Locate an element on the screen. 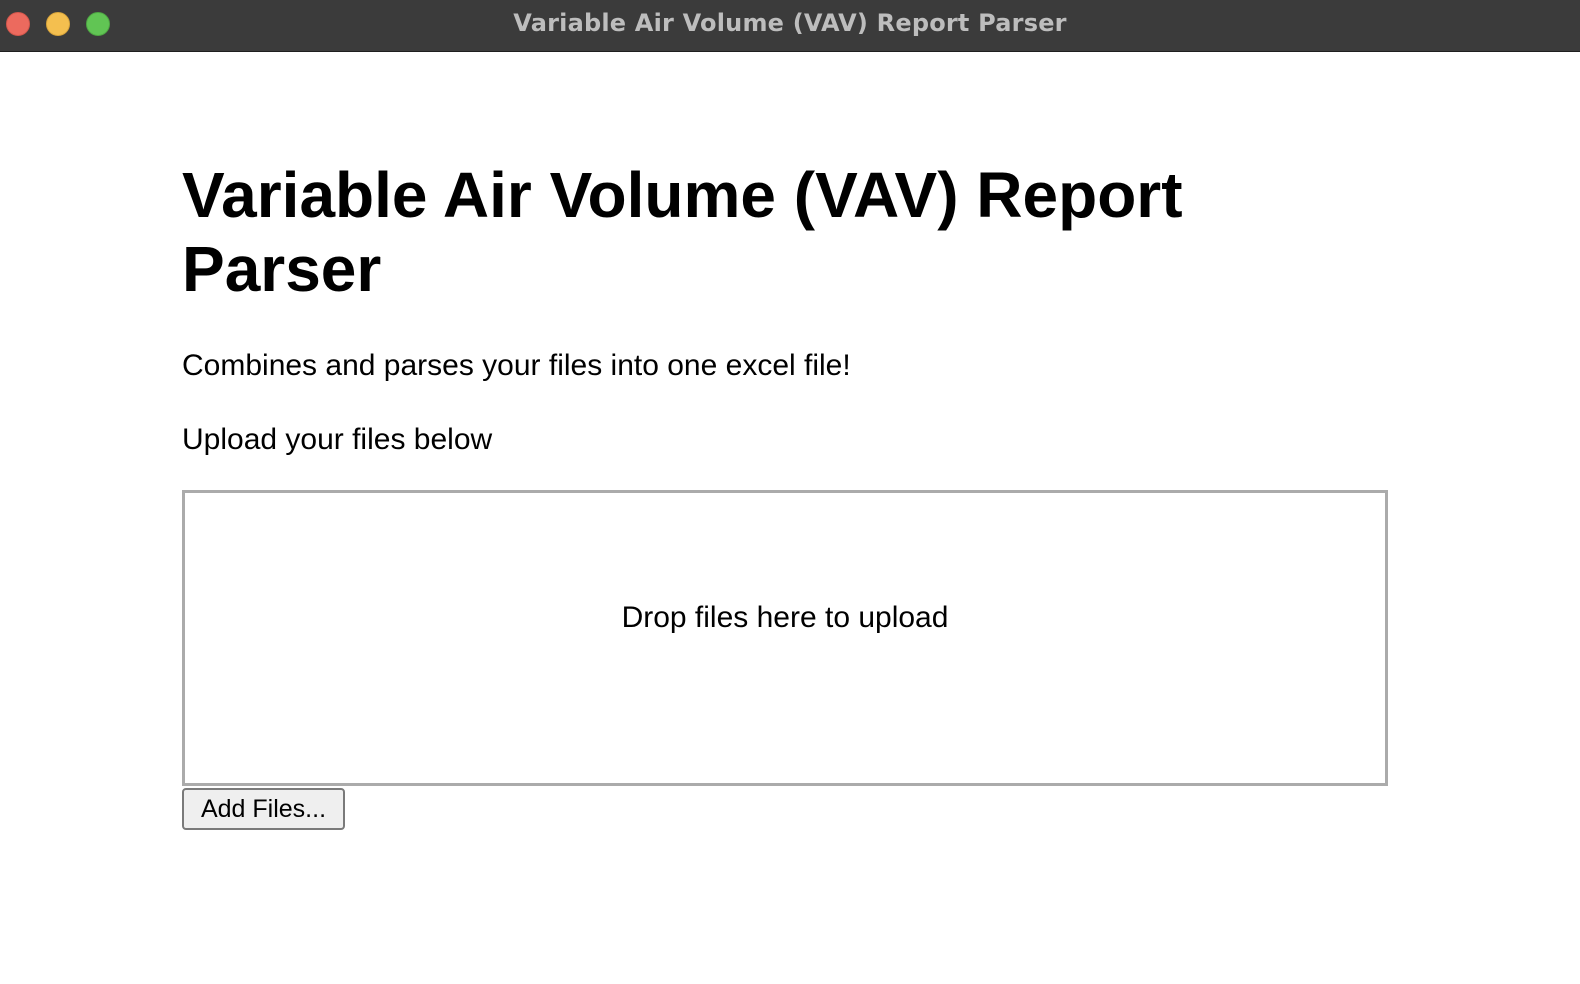  upload-instructions: Upload your files below is located at coordinates (337, 439).